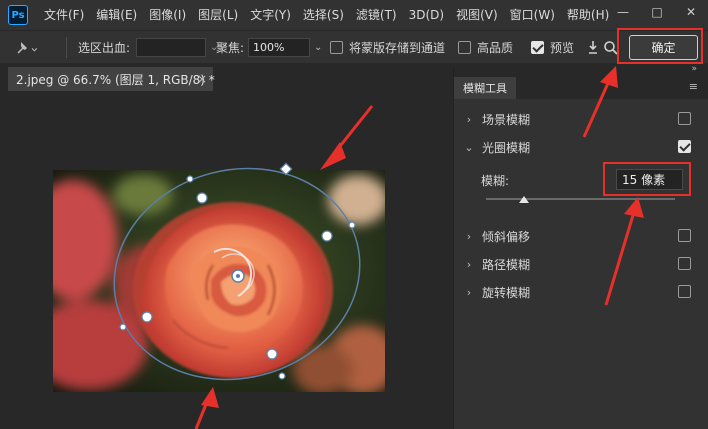 This screenshot has height=429, width=708. What do you see at coordinates (485, 88) in the screenshot?
I see `tab-blur-tools: 模糊工具` at bounding box center [485, 88].